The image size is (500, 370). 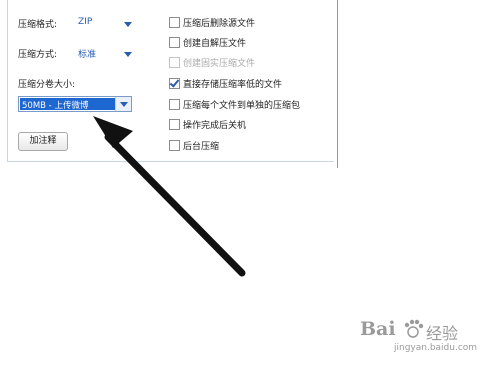 I want to click on option-label: 直接存储压缩率低的文件, so click(x=233, y=85).